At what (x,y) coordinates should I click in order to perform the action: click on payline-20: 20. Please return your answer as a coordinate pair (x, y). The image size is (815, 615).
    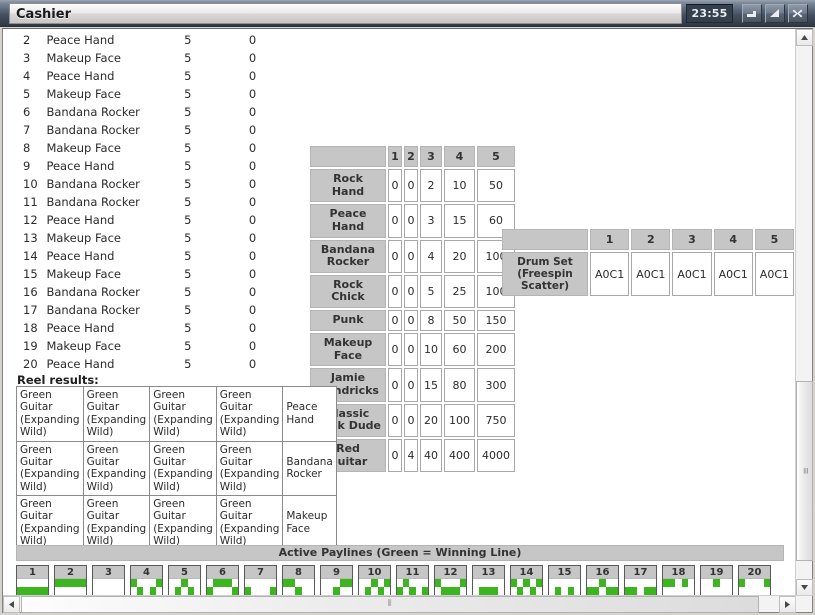
    Looking at the image, I should click on (754, 580).